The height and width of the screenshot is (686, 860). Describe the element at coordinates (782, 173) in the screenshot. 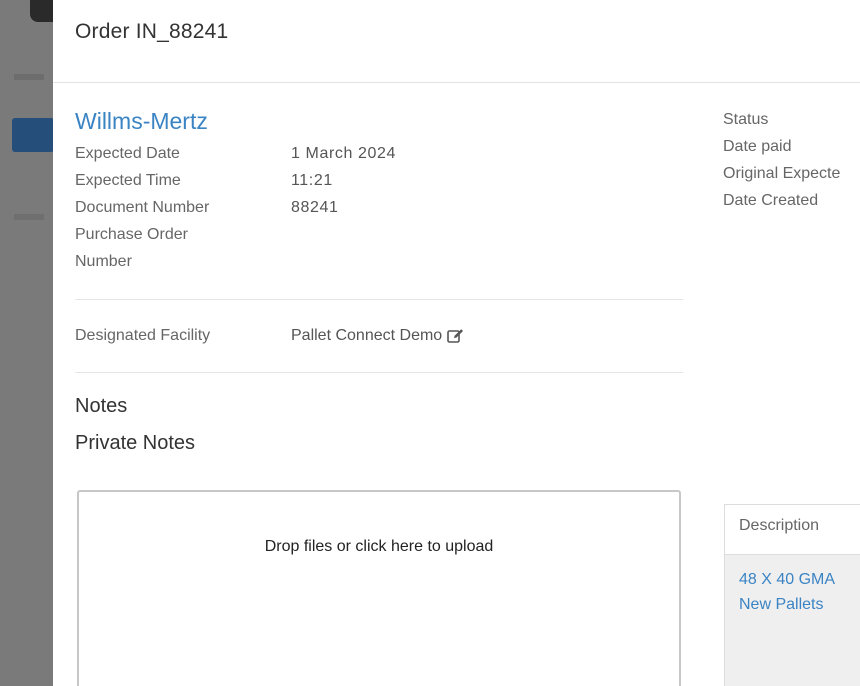

I see `original-expected-label: Original Expecte` at that location.